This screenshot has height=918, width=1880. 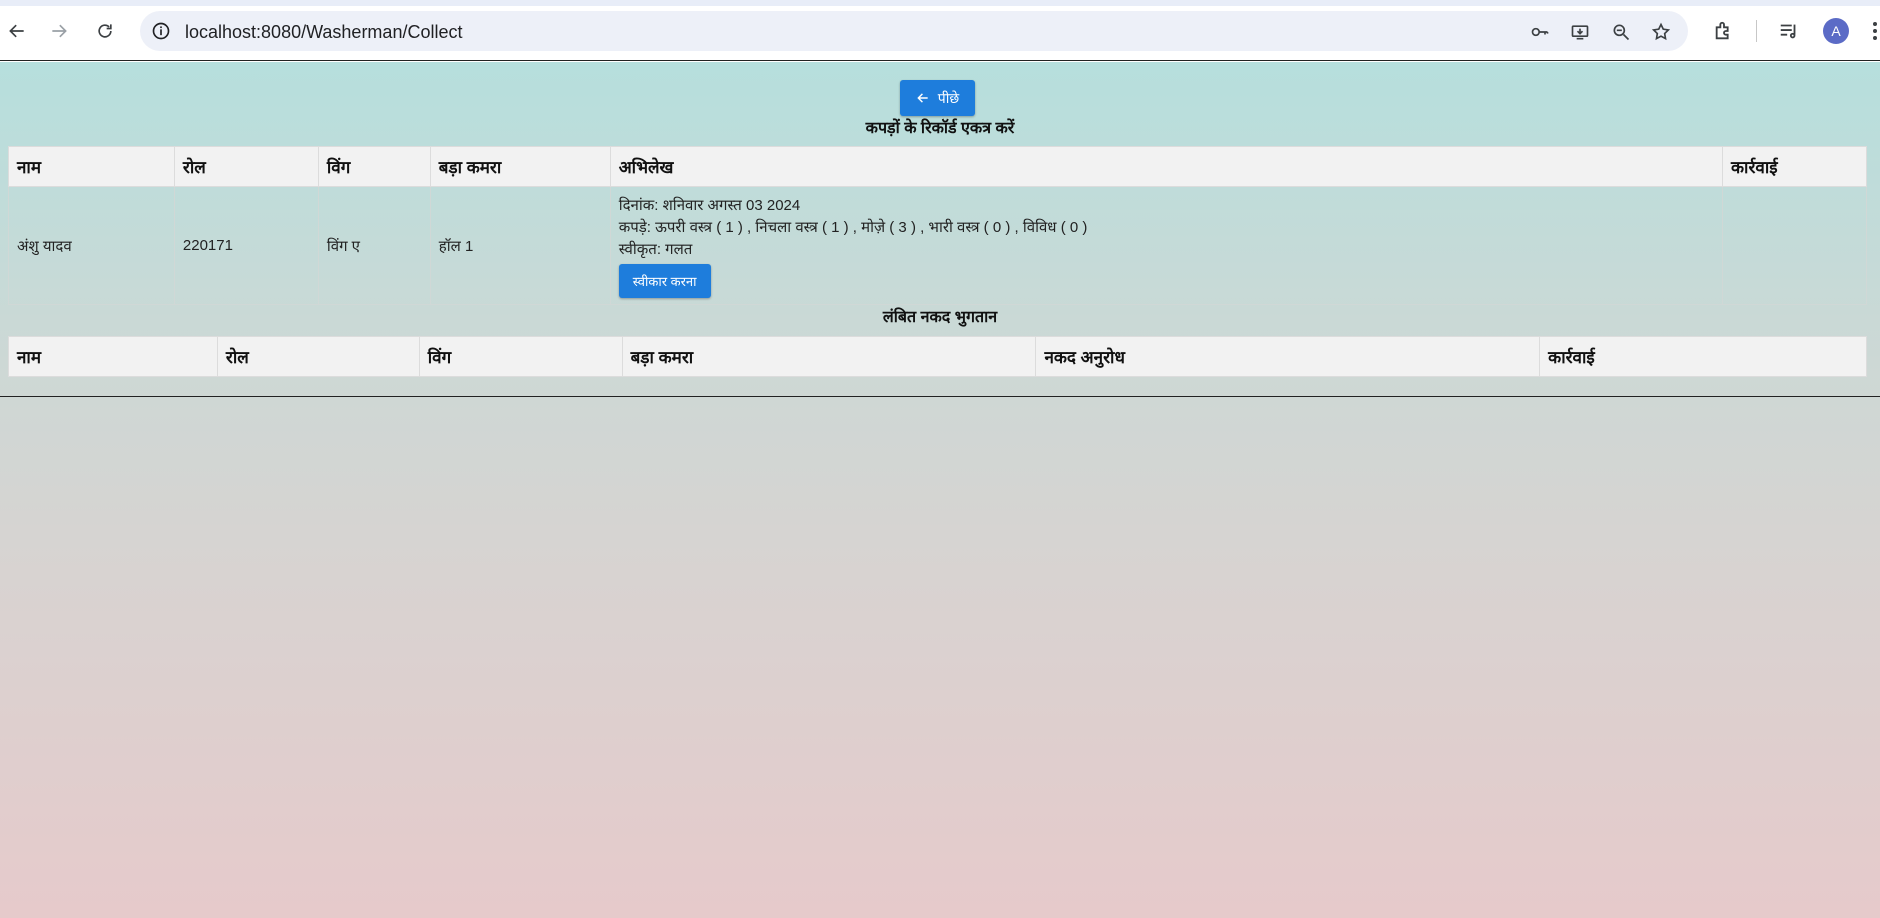 I want to click on back-button: पीछे, so click(x=937, y=98).